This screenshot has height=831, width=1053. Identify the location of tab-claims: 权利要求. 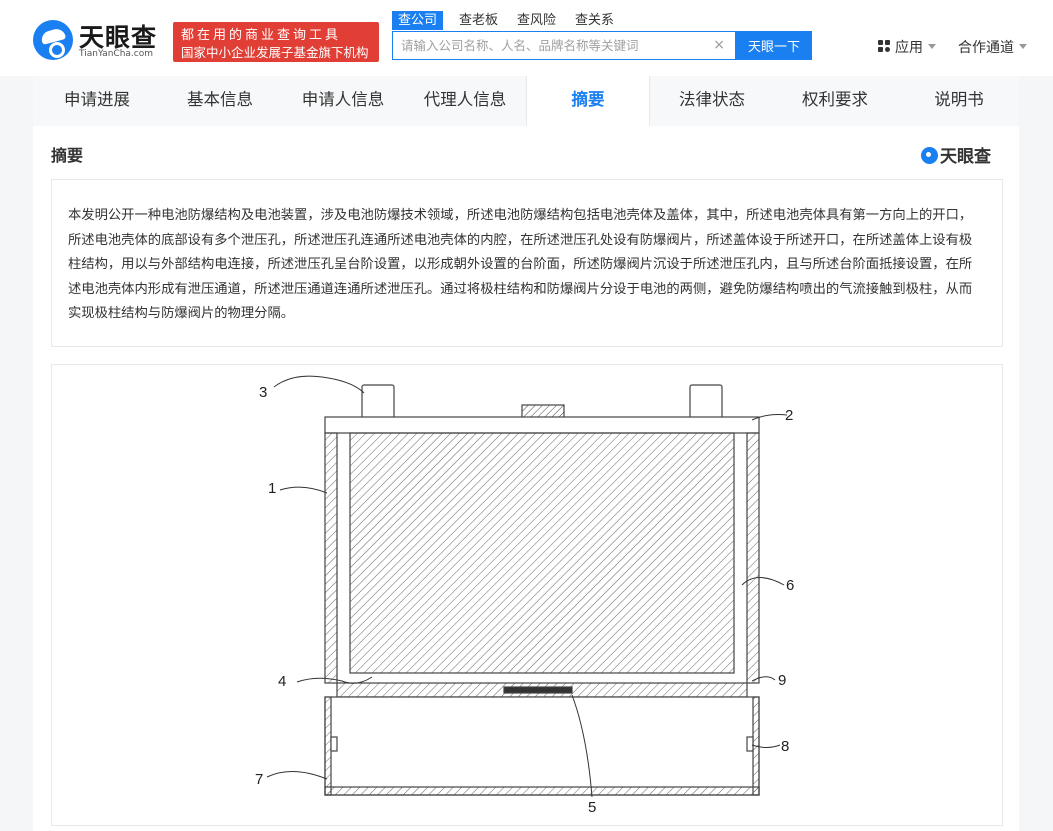
(835, 101).